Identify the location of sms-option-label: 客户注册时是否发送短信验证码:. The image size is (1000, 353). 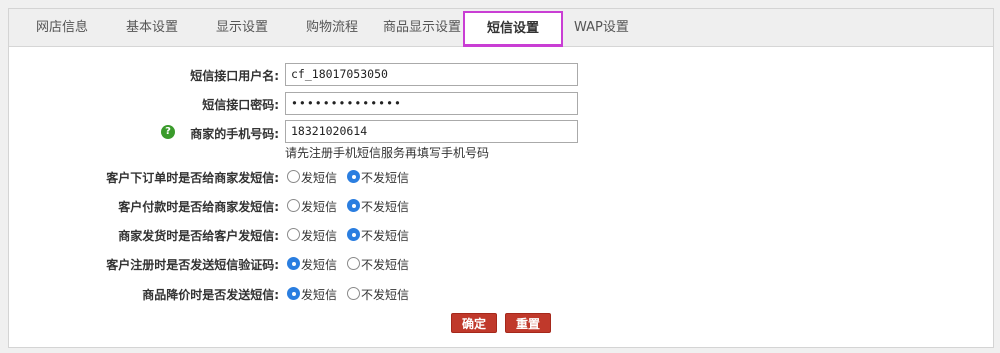
(192, 265).